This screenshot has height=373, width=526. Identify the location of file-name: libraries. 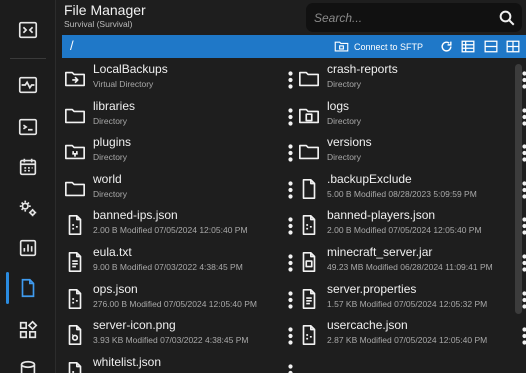
(114, 105).